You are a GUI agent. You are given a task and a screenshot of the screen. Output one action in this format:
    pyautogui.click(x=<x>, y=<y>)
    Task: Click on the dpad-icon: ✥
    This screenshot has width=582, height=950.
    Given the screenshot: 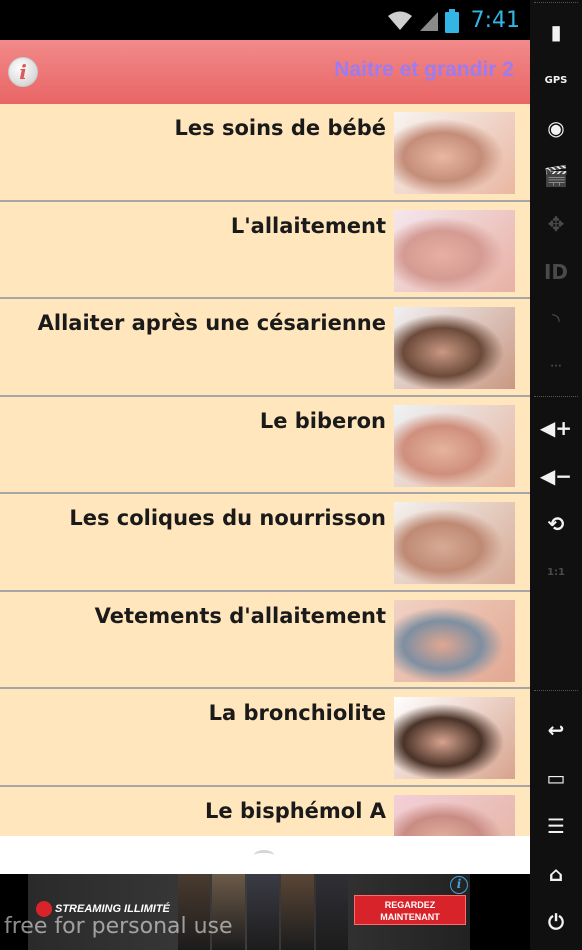 What is the action you would take?
    pyautogui.click(x=556, y=224)
    